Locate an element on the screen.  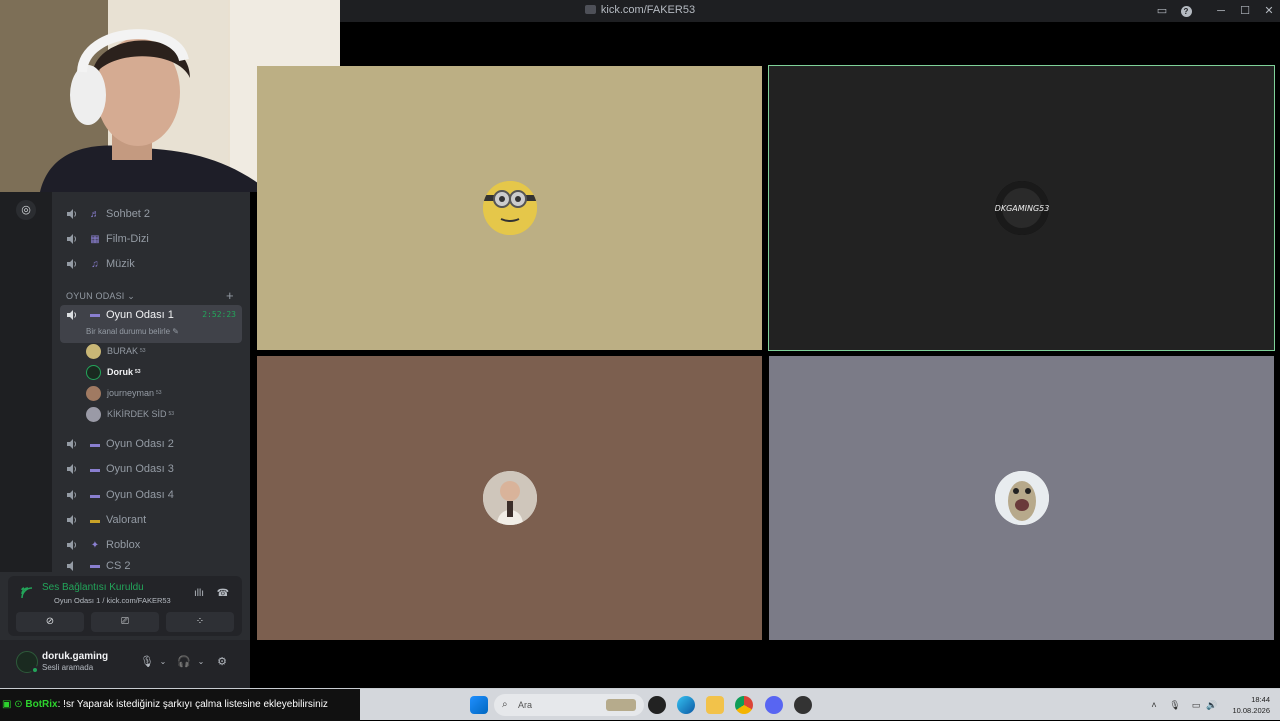
media-player-icon is located at coordinates (657, 705).